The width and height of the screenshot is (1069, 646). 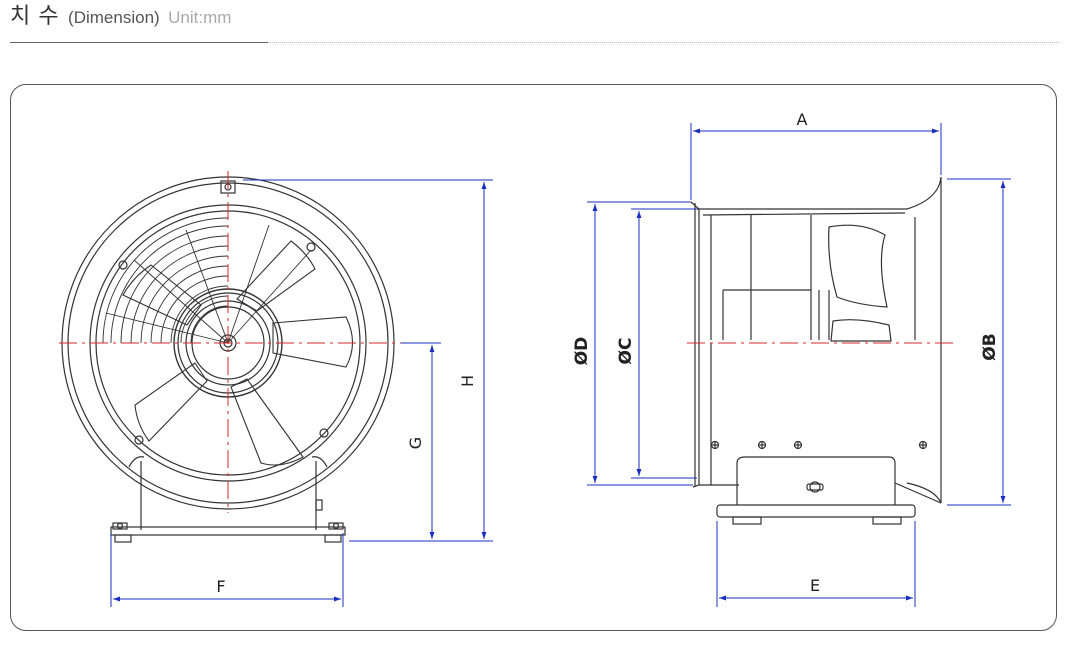 I want to click on impeller-blades, so click(x=238, y=353).